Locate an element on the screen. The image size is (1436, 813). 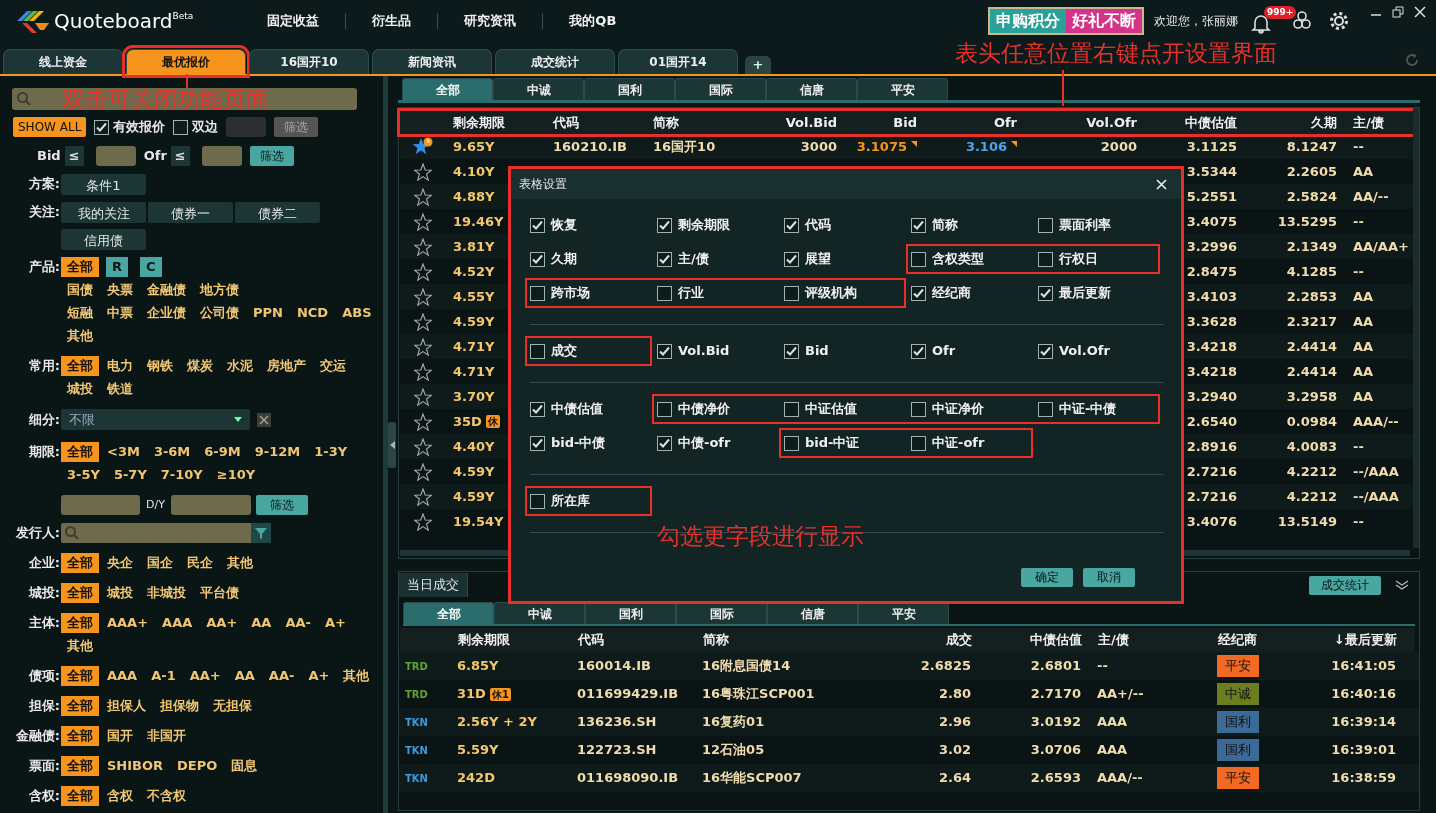
checkbox-option: 恢复 is located at coordinates (593, 225).